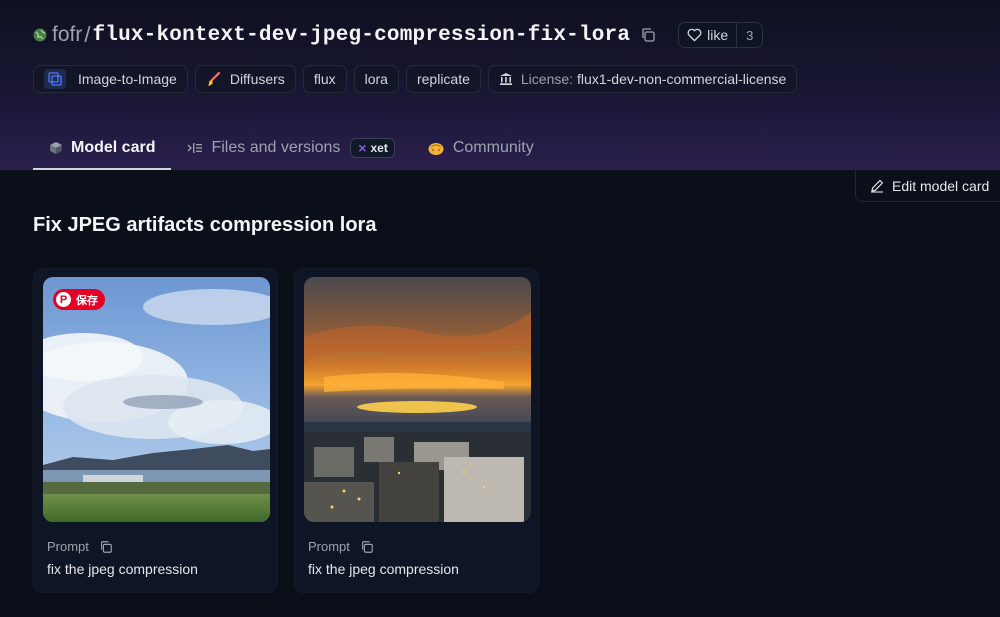 The image size is (1000, 617). What do you see at coordinates (506, 79) in the screenshot?
I see `bank-icon` at bounding box center [506, 79].